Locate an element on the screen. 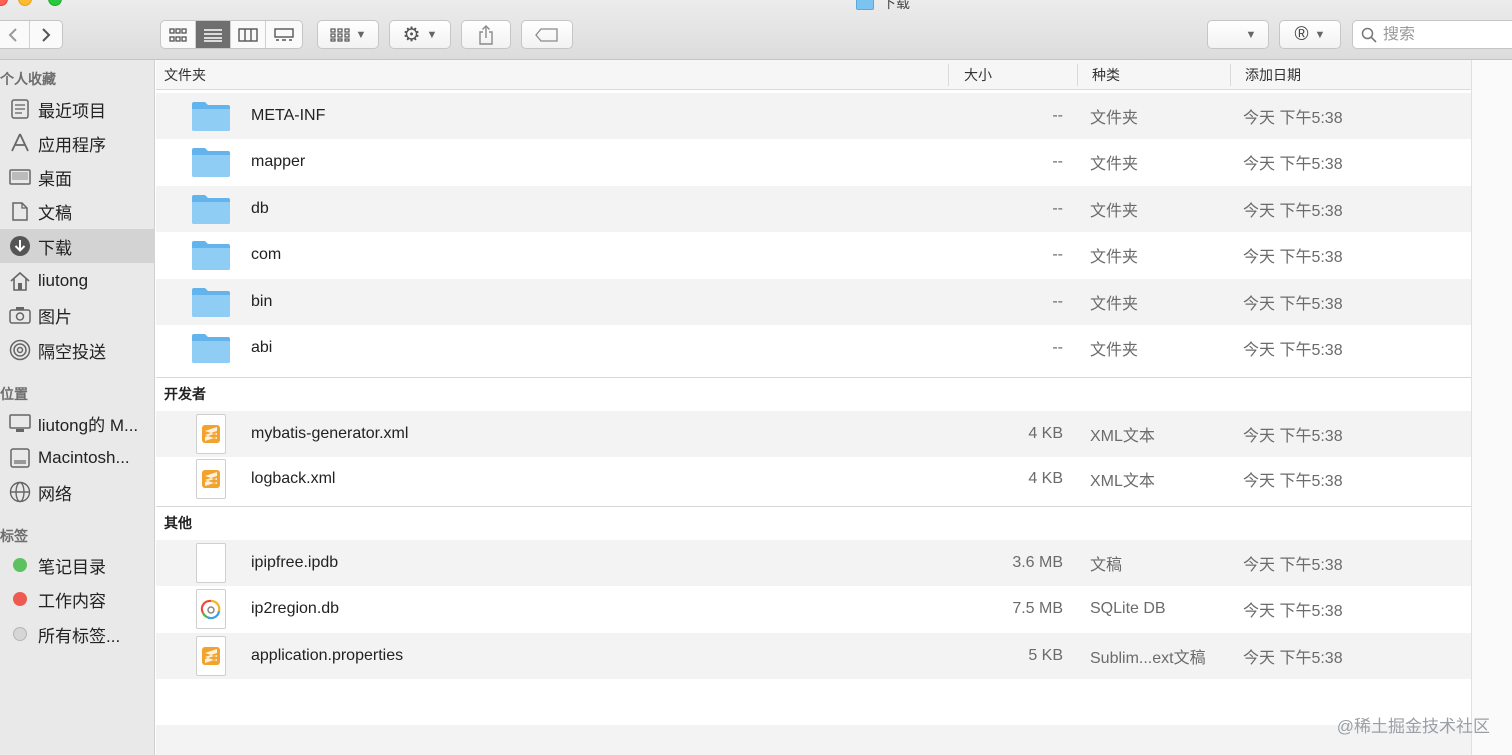 Image resolution: width=1512 pixels, height=755 pixels. file-row: abi -- 文件夹 今天 下午5:38 is located at coordinates (813, 348).